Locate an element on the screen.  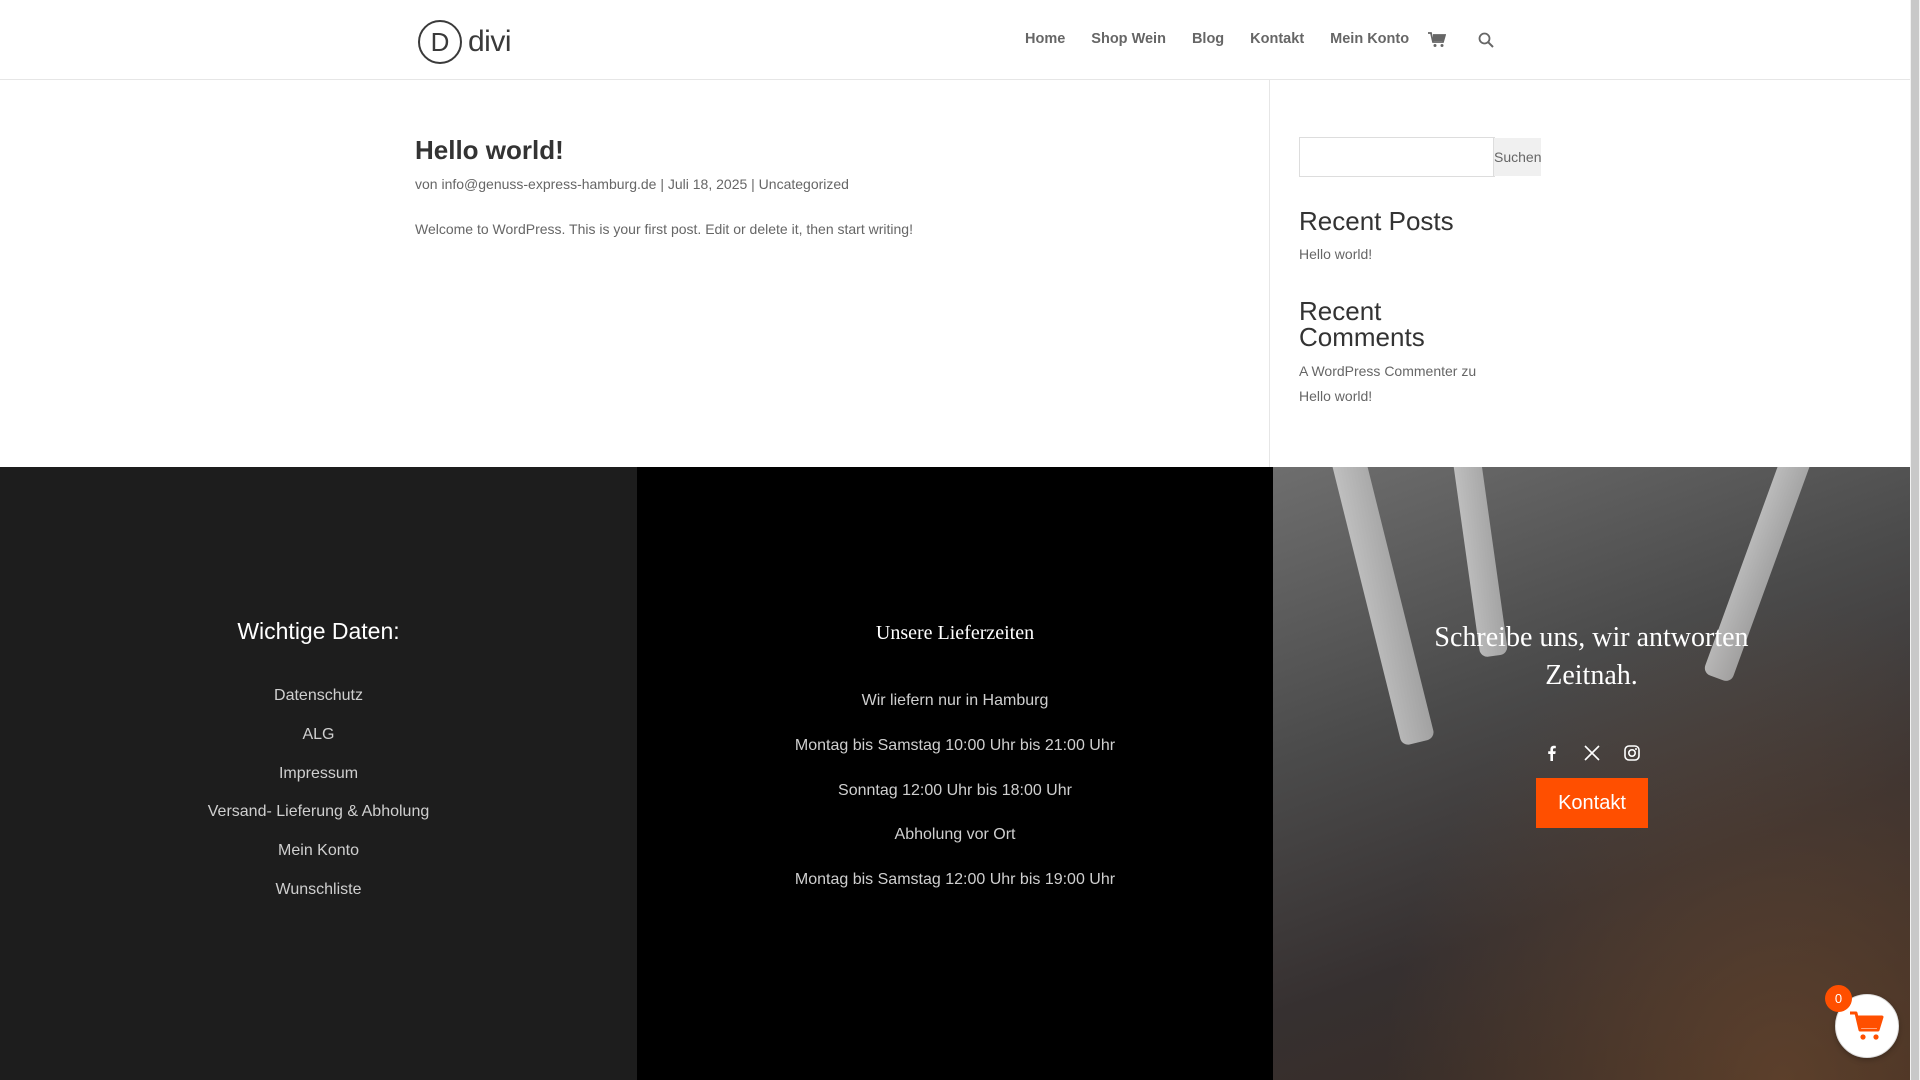
footer-link-impressum: Impressum is located at coordinates (318, 774).